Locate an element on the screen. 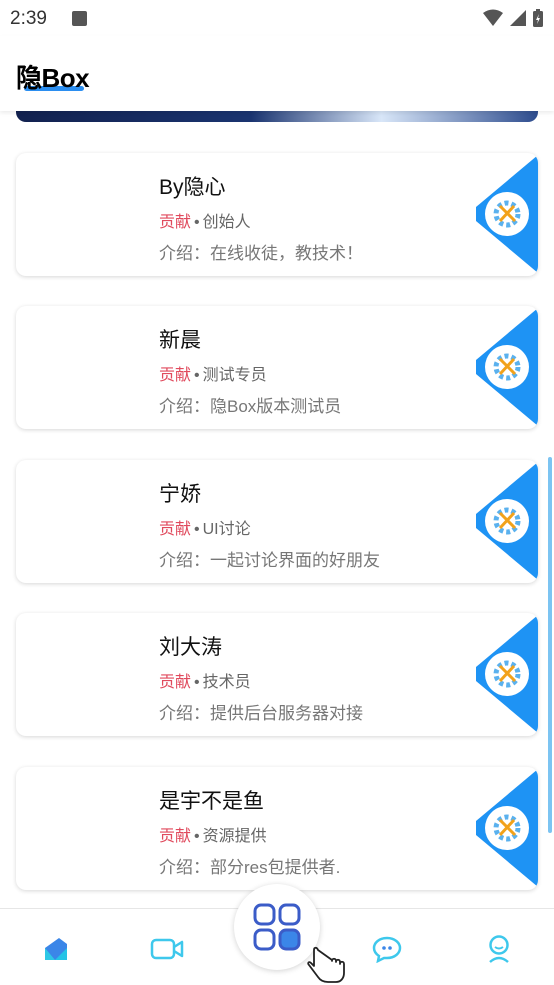 This screenshot has width=554, height=985. member-intro: 介绍：隐Box版本测试员 is located at coordinates (250, 406).